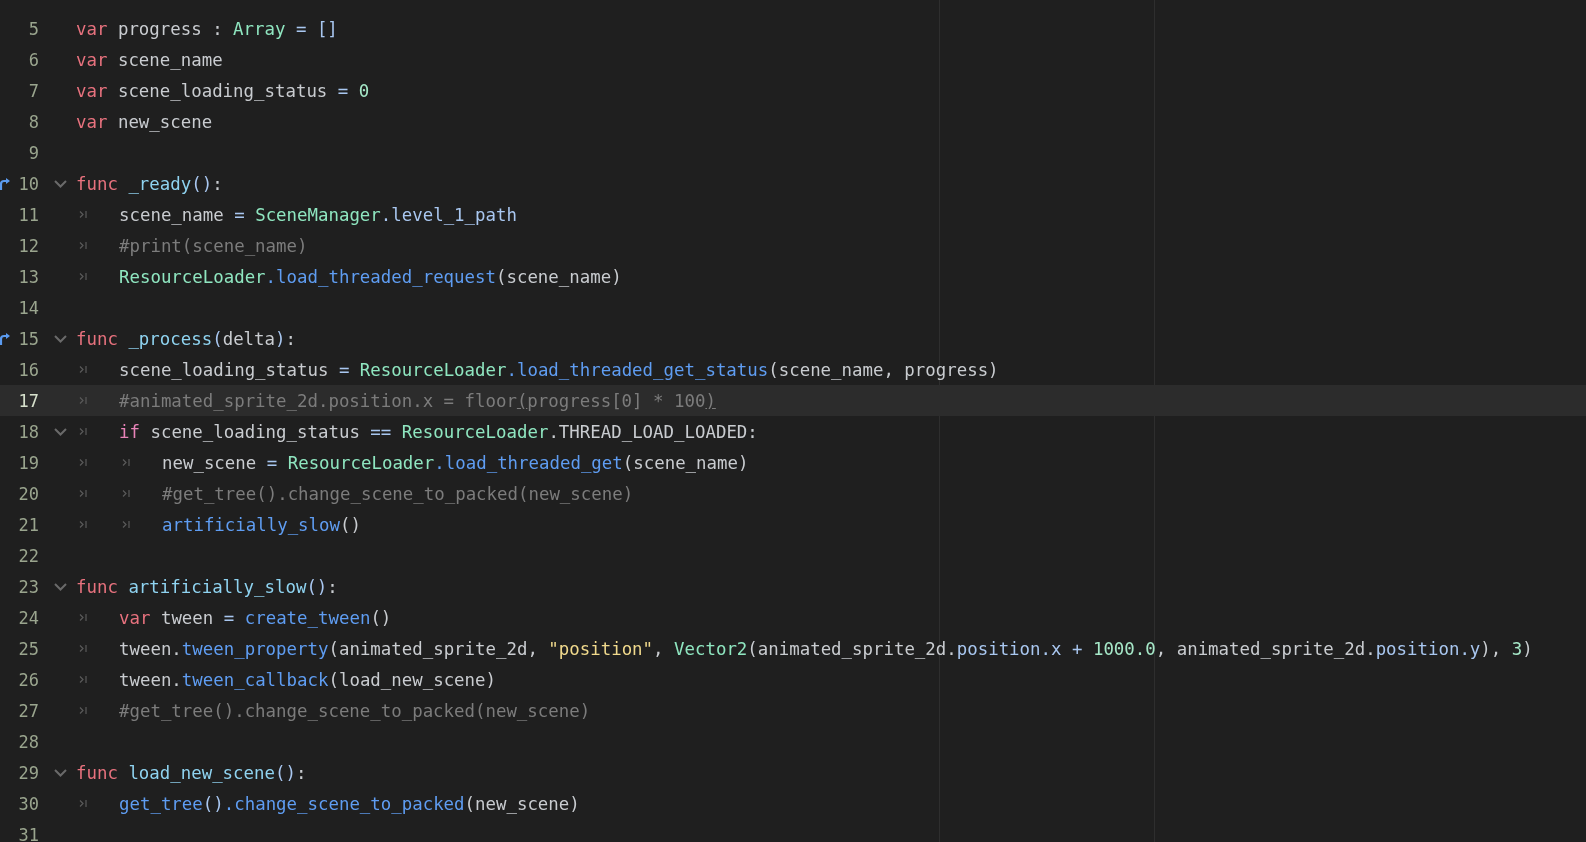 This screenshot has width=1586, height=842. I want to click on code-line: artificially_slow(), so click(218, 524).